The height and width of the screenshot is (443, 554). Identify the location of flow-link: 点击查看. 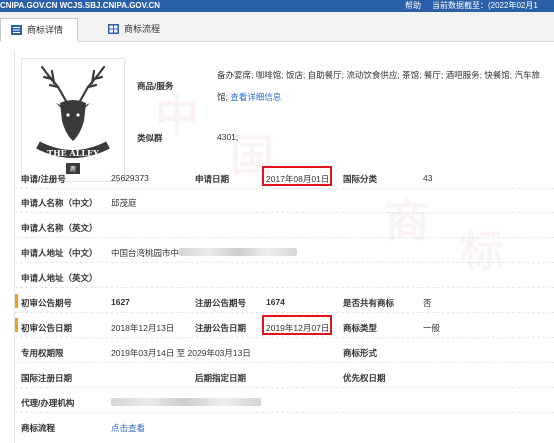
(128, 428).